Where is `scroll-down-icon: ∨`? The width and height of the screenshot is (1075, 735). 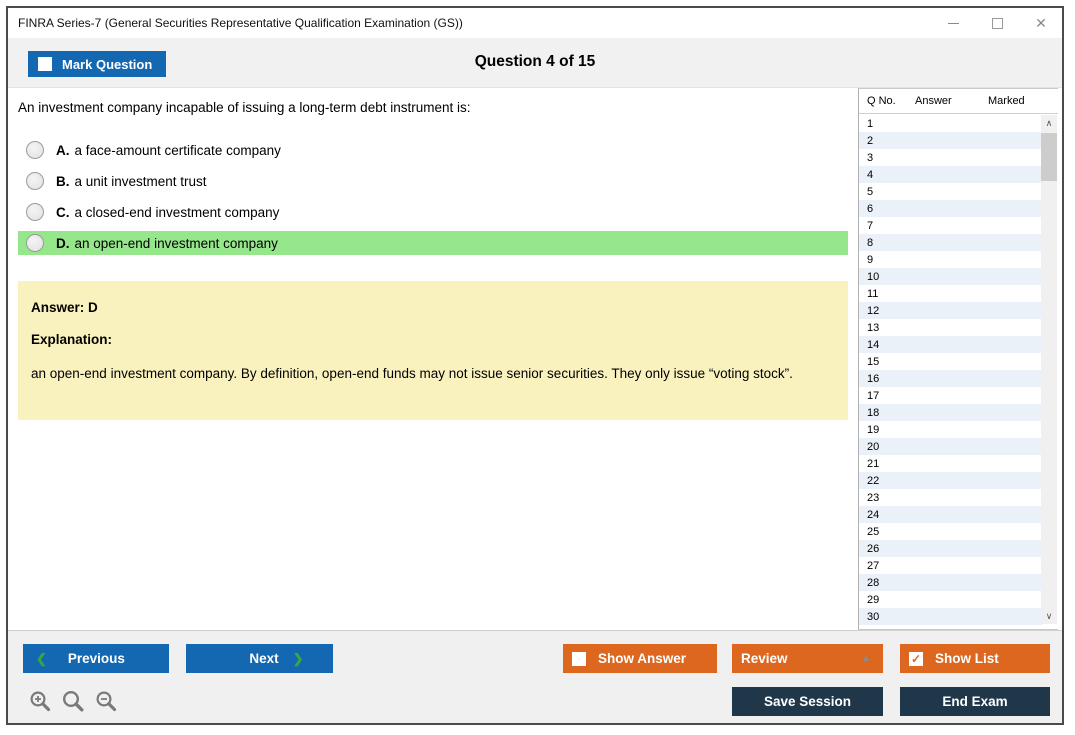 scroll-down-icon: ∨ is located at coordinates (1049, 616).